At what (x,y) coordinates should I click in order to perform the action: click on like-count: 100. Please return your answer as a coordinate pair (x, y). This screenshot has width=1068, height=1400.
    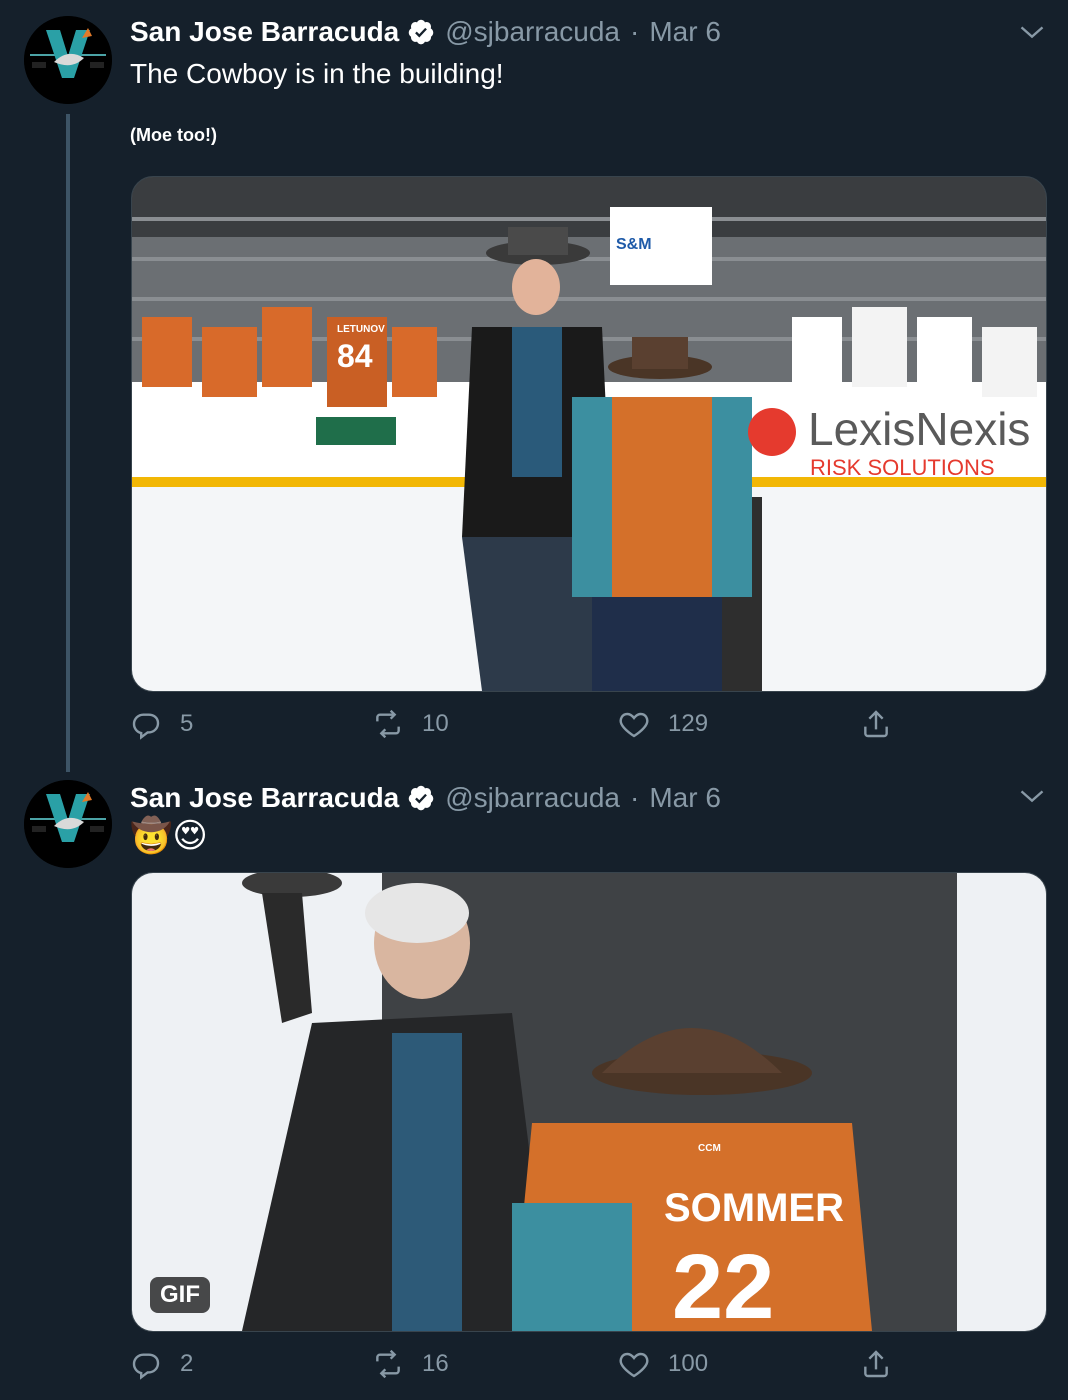
    Looking at the image, I should click on (688, 1363).